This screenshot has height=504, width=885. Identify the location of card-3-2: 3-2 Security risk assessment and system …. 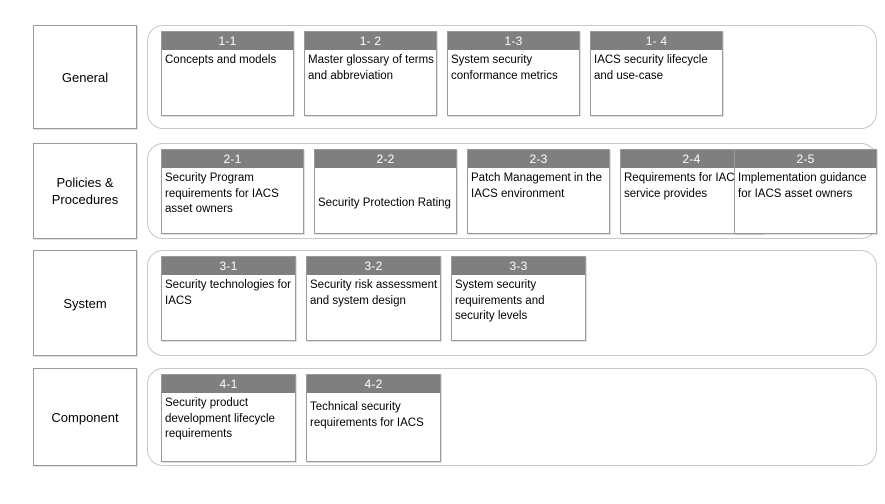
(373, 298).